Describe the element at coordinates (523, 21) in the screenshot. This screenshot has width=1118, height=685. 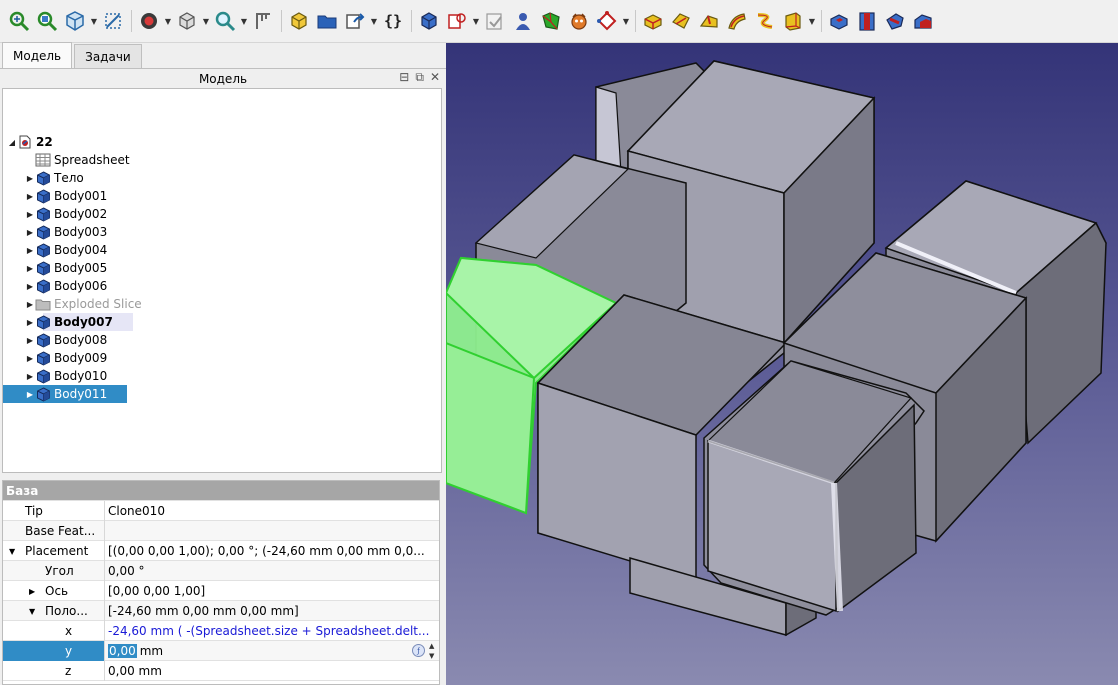
I see `map-sketch-icon` at that location.